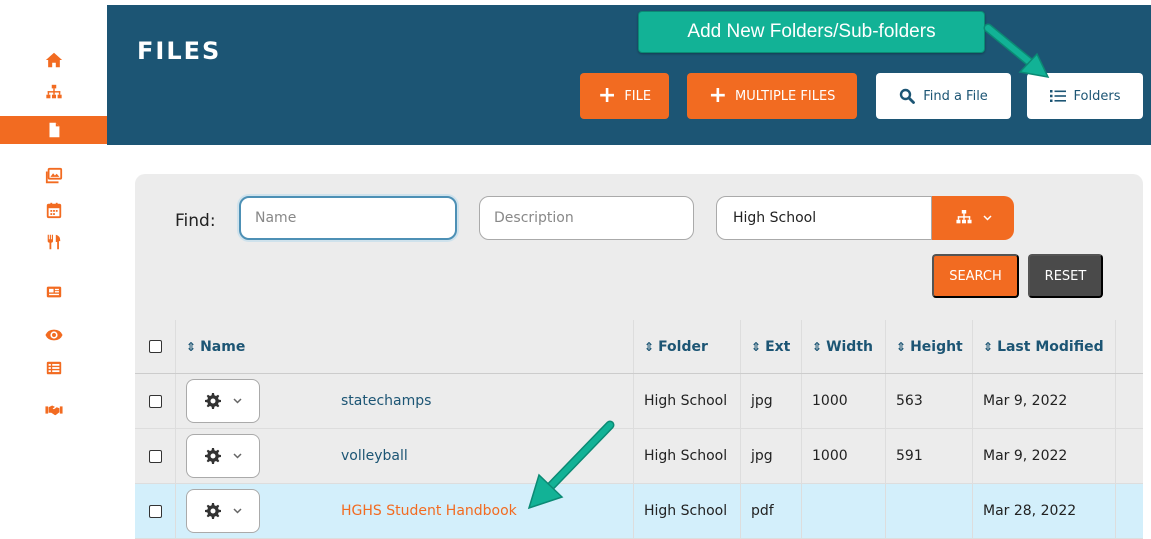 The image size is (1151, 539). I want to click on name-header-label: Name, so click(223, 346).